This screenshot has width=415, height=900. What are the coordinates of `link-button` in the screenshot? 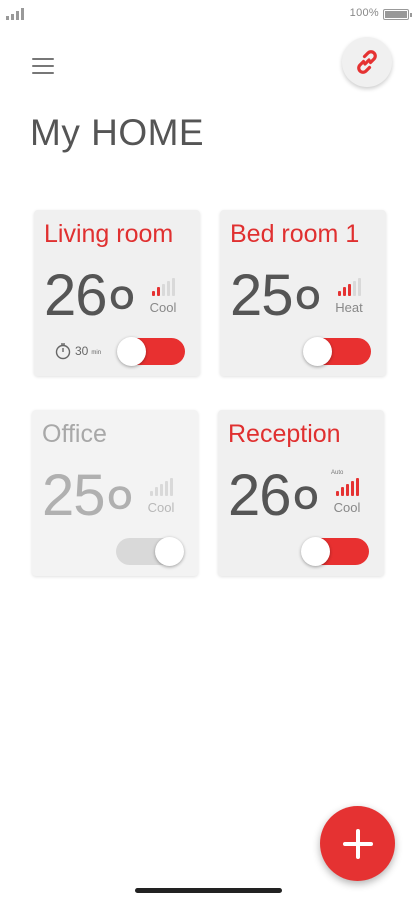 It's located at (367, 62).